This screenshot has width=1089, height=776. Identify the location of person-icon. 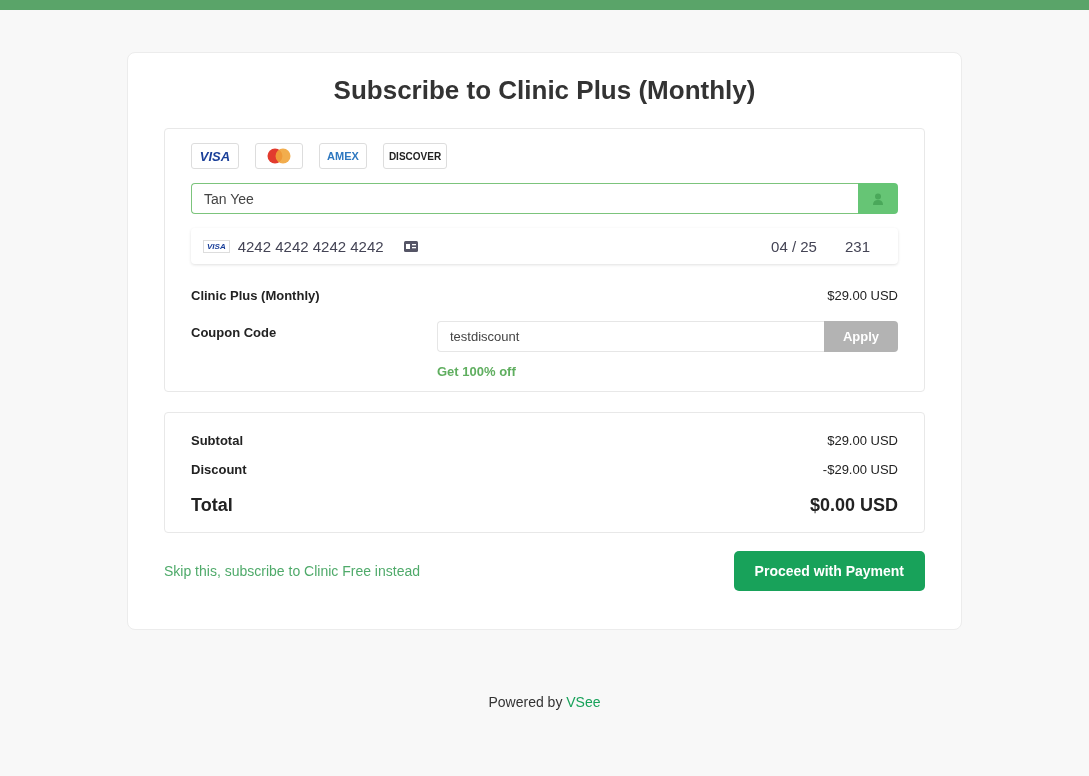
(878, 198).